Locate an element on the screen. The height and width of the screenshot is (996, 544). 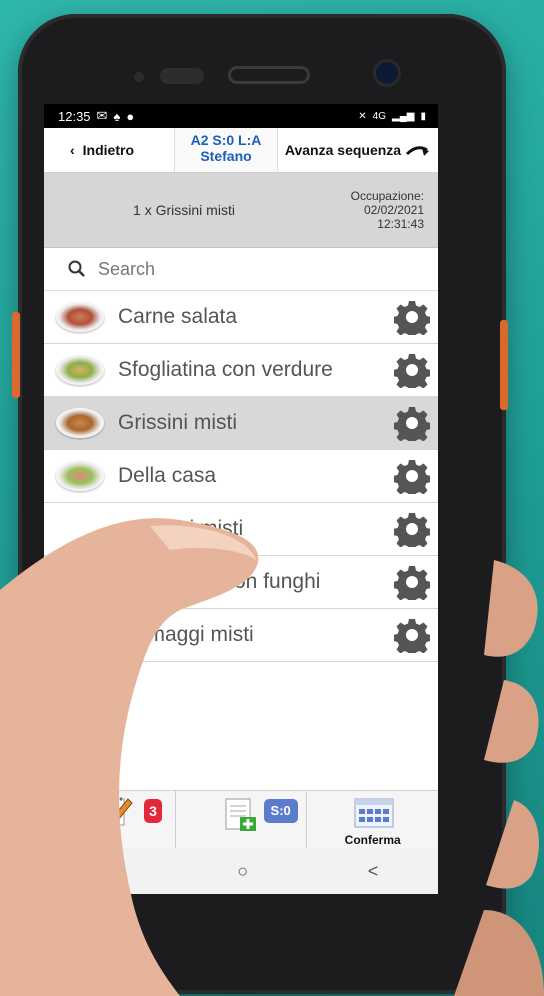
list-item: Carne salata is located at coordinates (241, 317).